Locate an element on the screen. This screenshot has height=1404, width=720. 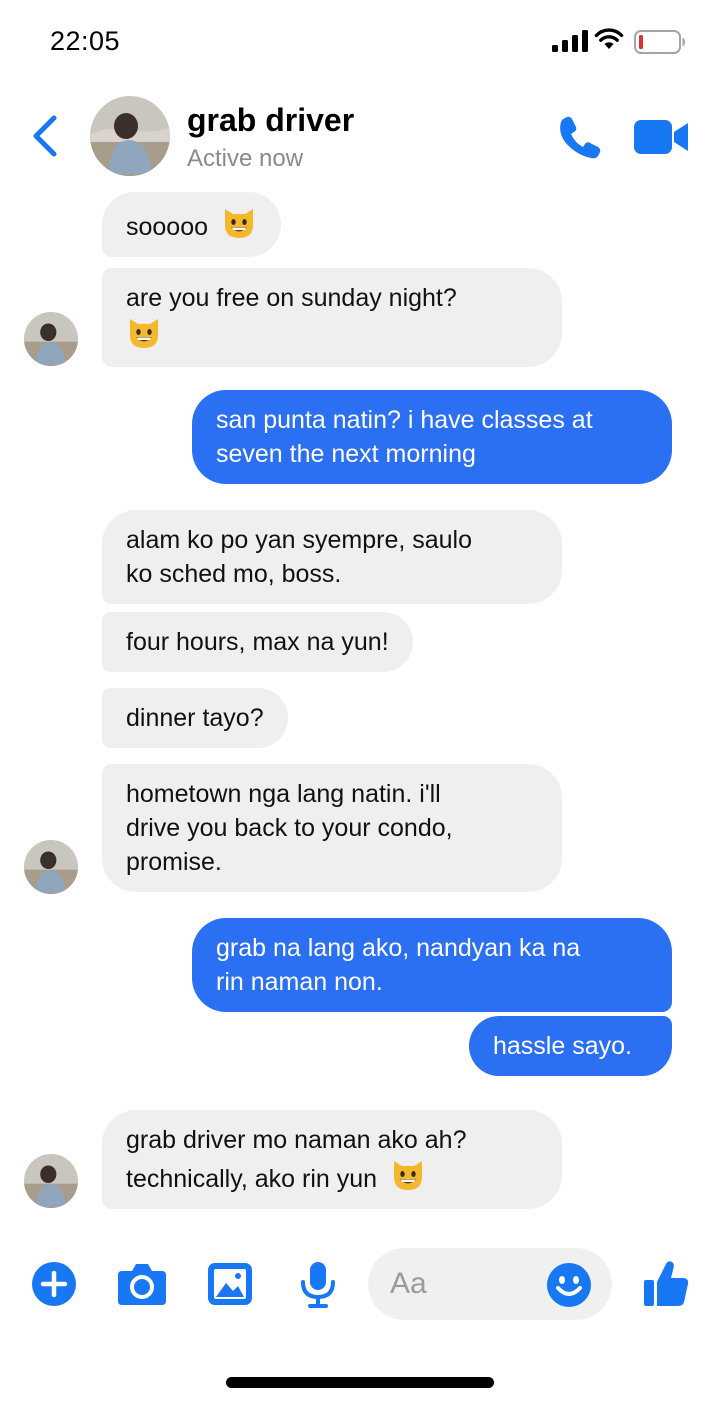
message-incoming: are you free on sunday night? is located at coordinates (332, 317).